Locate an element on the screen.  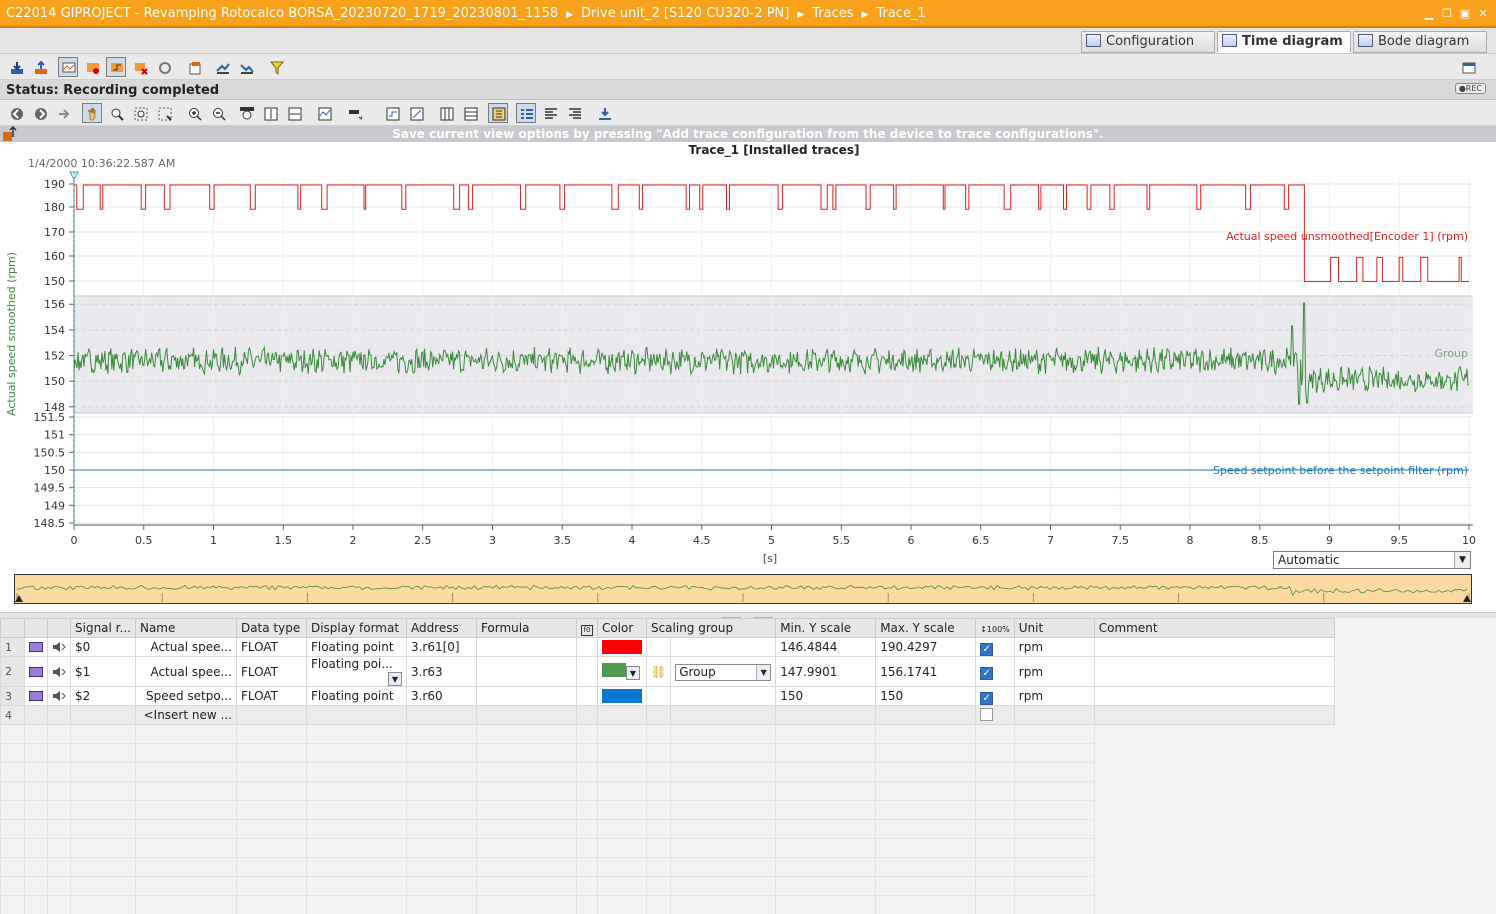
monitor-trace-button is located at coordinates (68, 67).